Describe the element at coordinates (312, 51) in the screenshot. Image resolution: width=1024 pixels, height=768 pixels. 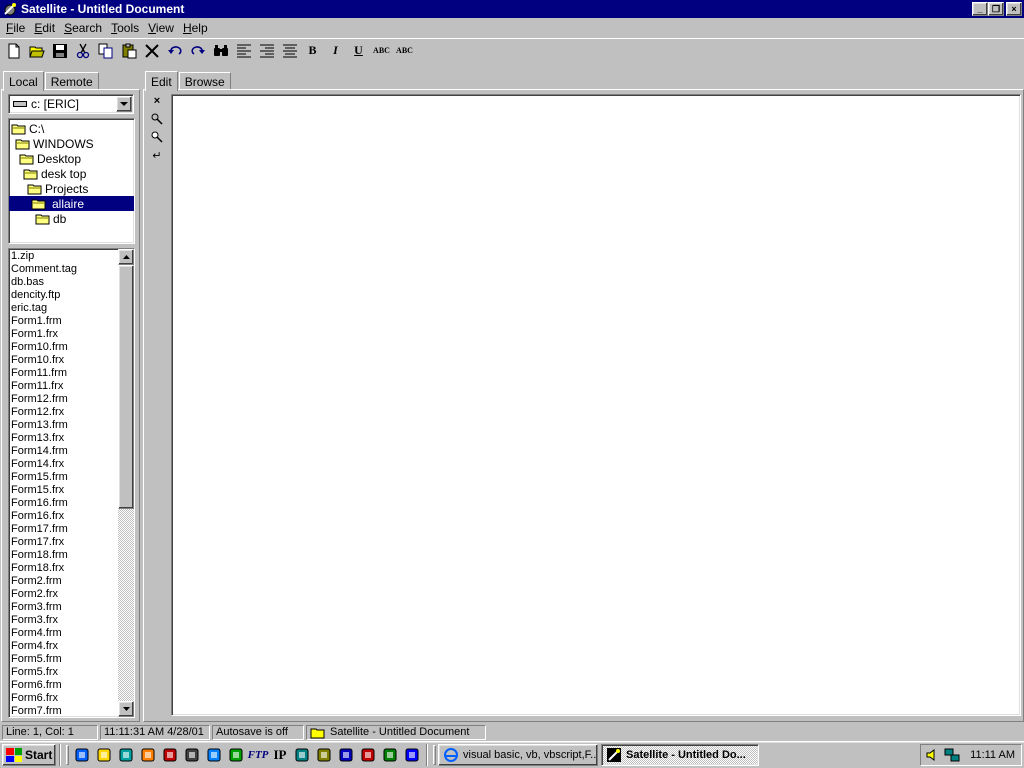
I see `bold-button: B` at that location.